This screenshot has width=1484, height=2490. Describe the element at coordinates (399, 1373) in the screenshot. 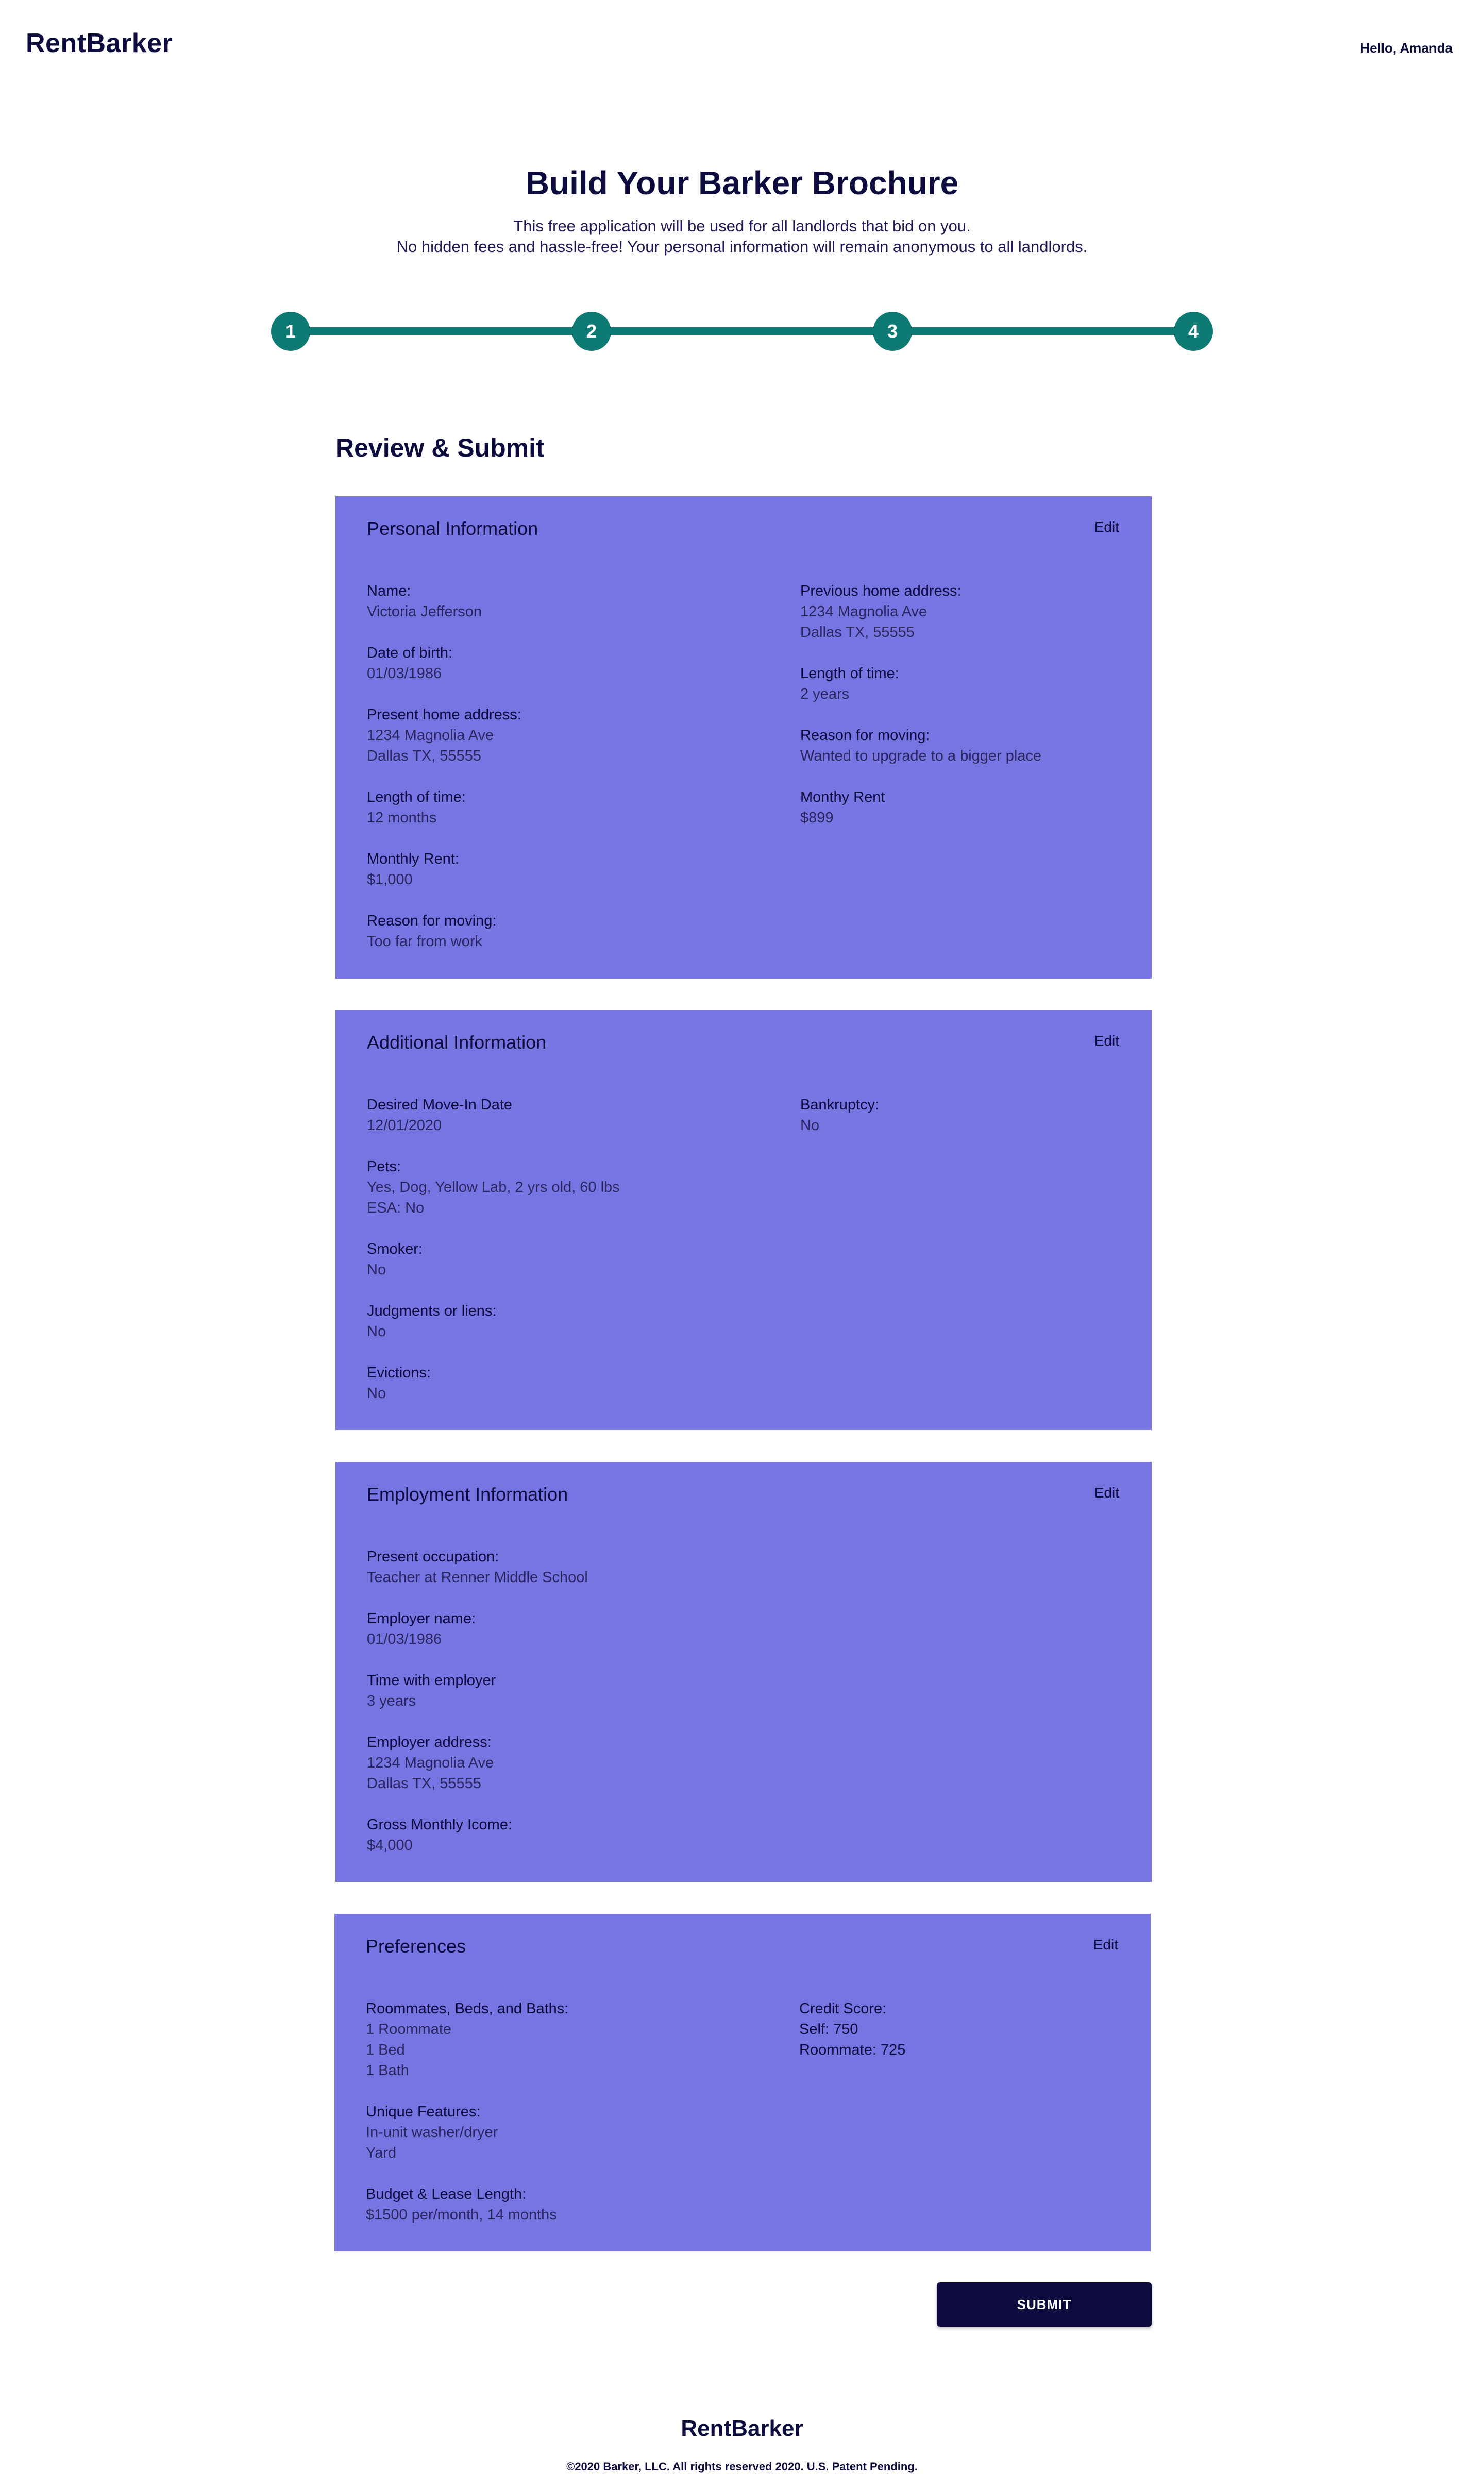

I see `field-label: Evictions:` at that location.